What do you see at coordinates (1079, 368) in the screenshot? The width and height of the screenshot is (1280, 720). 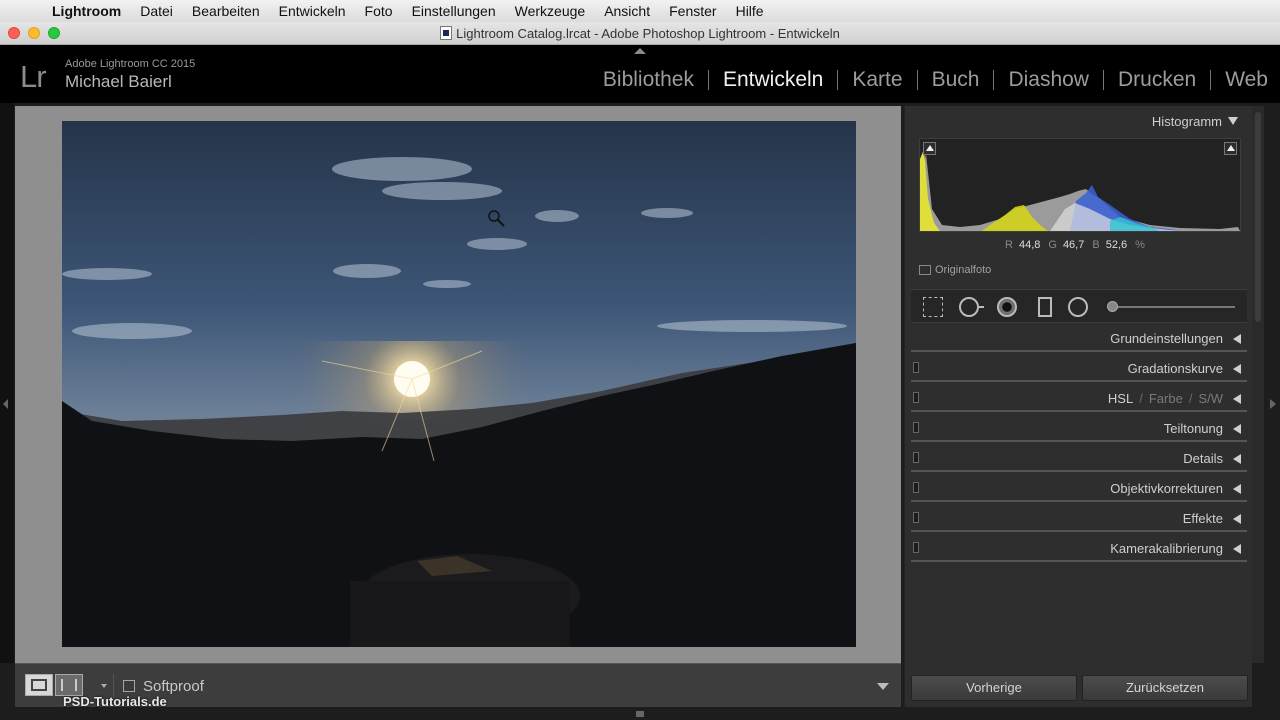 I see `section-tone-curve: Gradationskurve` at bounding box center [1079, 368].